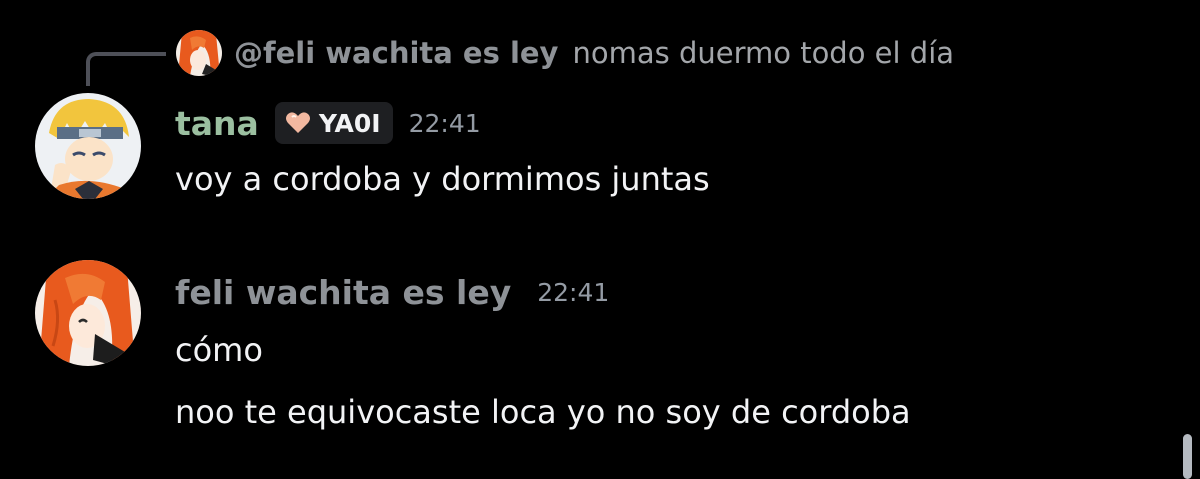 This screenshot has width=1200, height=479. I want to click on message-text: cómo, so click(219, 350).